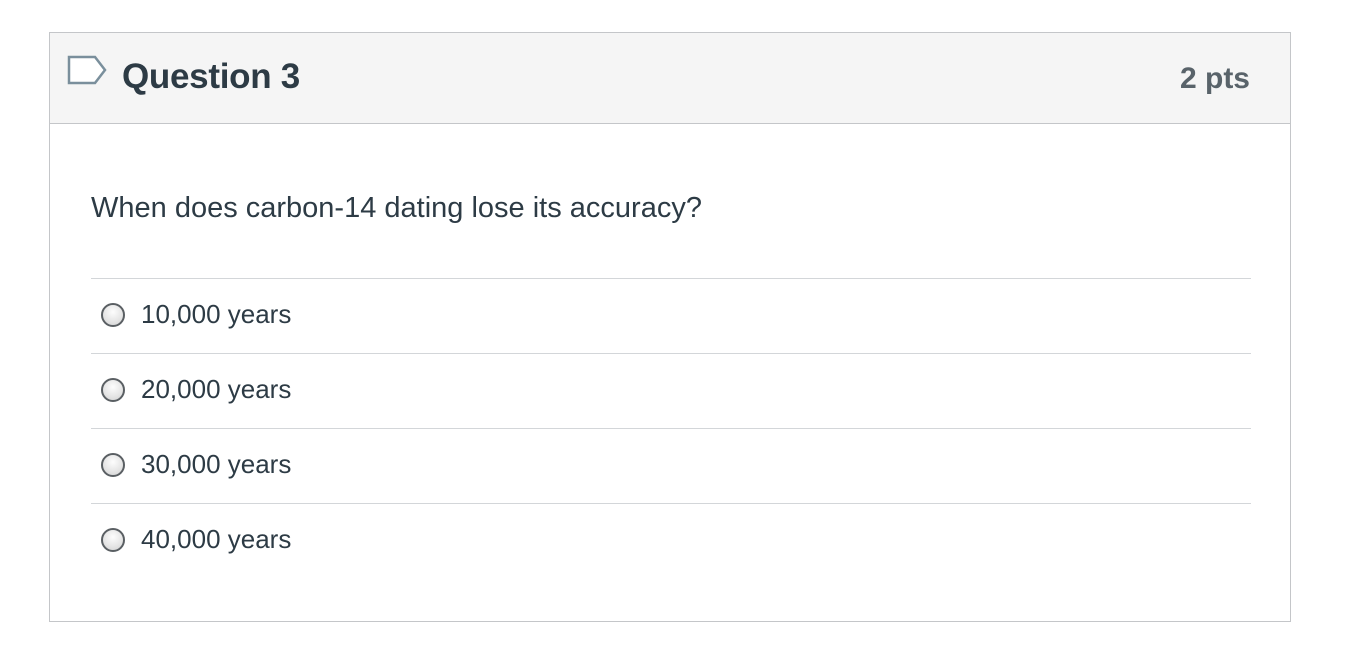 This screenshot has width=1356, height=670. Describe the element at coordinates (88, 72) in the screenshot. I see `flag-outline-icon` at that location.